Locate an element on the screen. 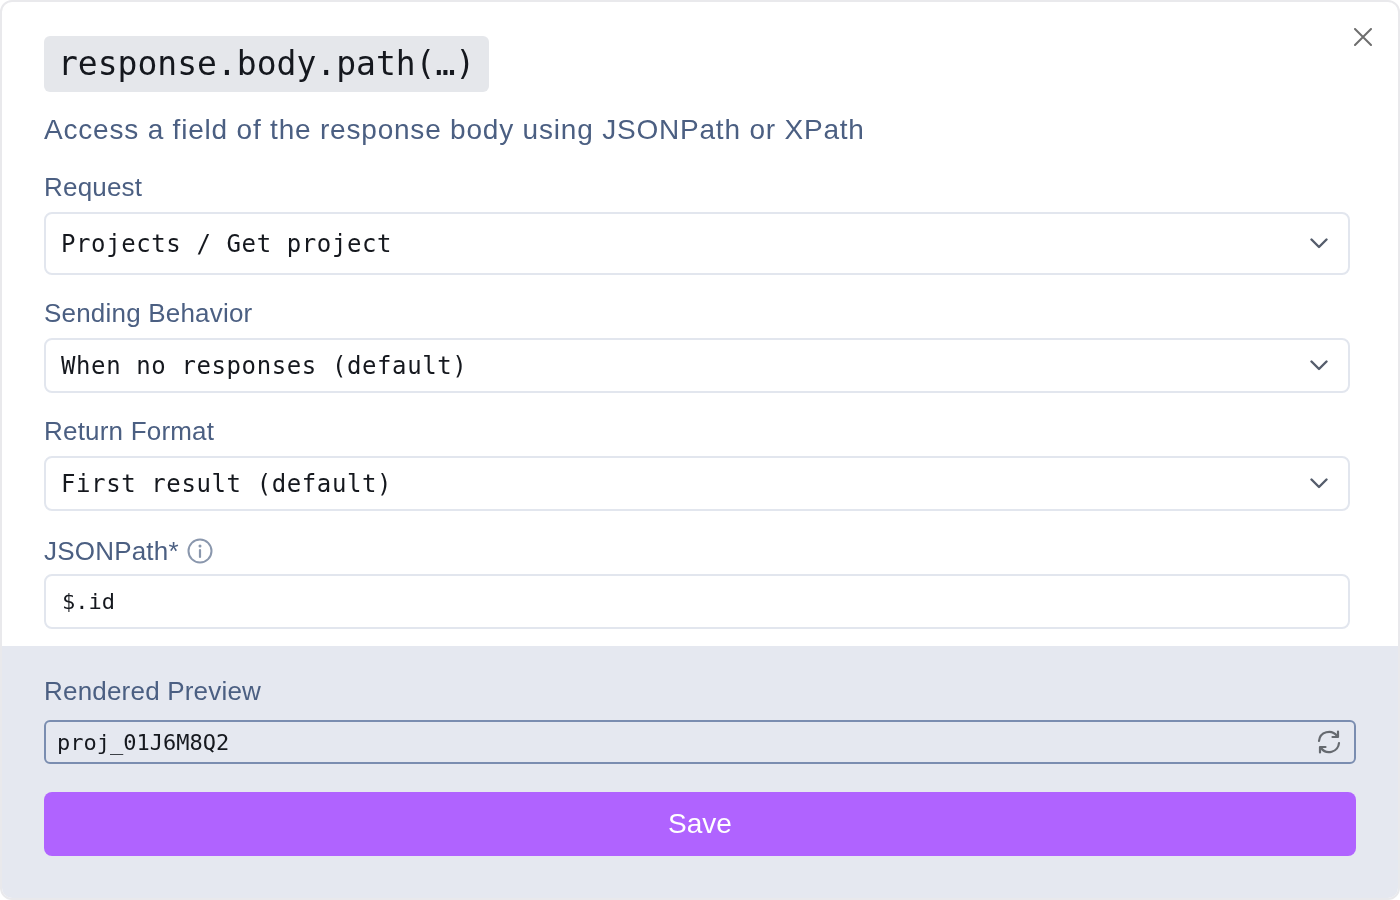 The height and width of the screenshot is (900, 1400). info-icon is located at coordinates (199, 551).